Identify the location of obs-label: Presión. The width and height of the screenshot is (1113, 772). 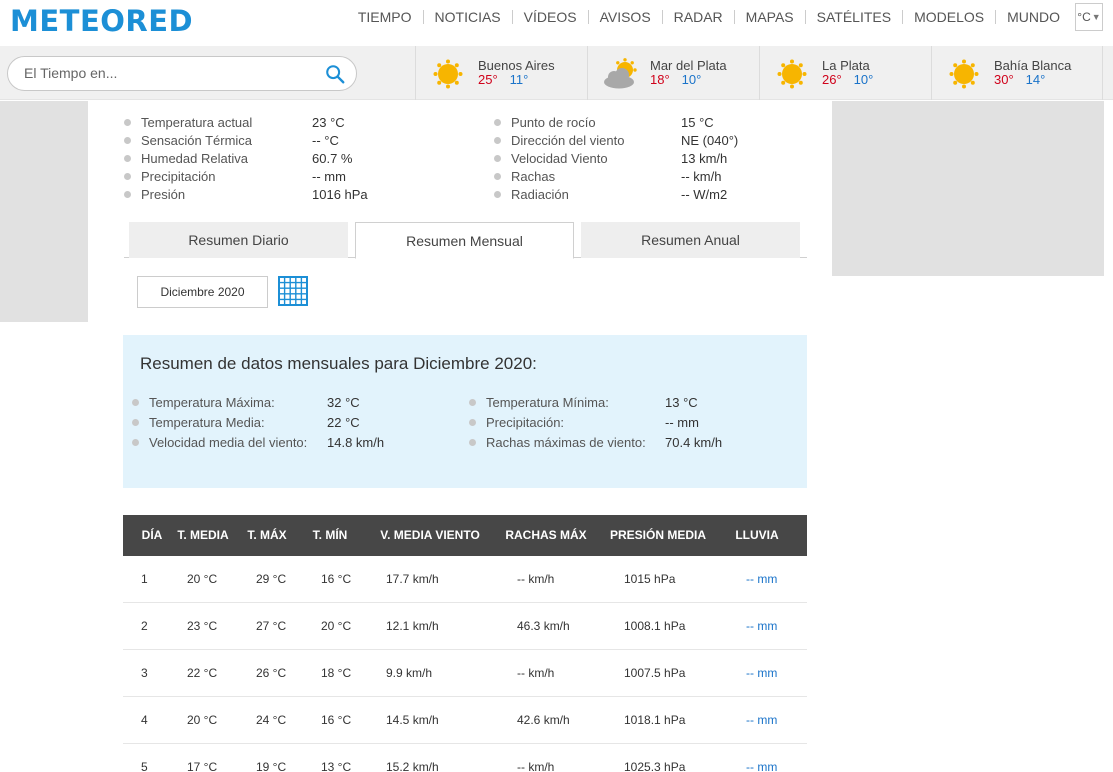
(163, 194).